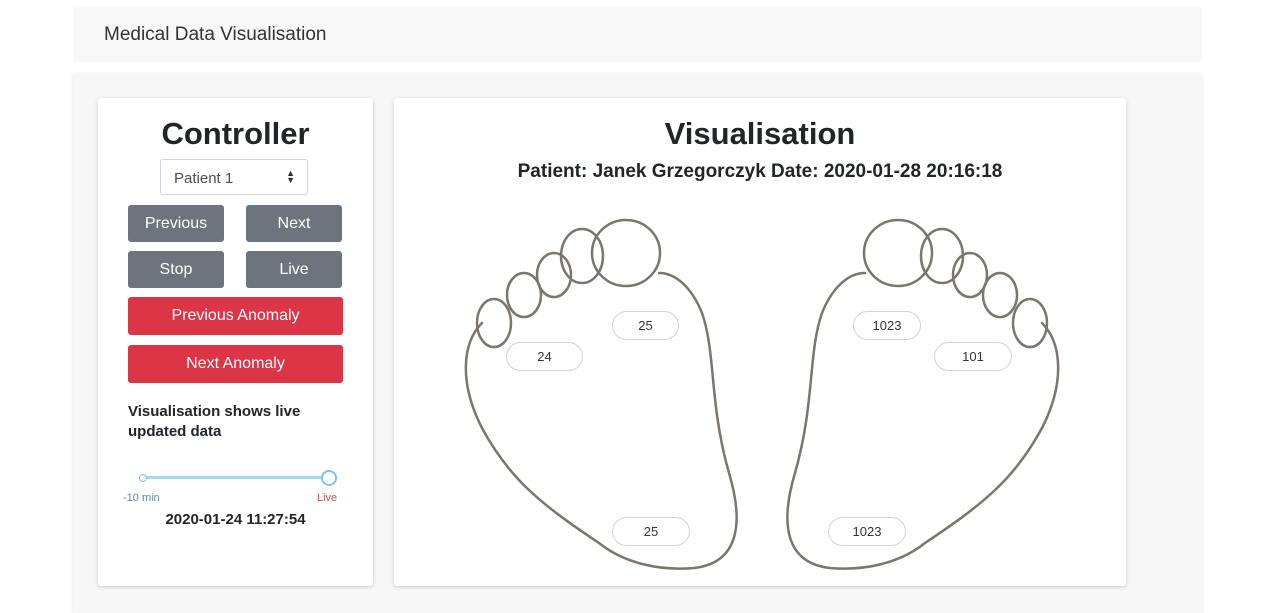 Image resolution: width=1273 pixels, height=613 pixels. What do you see at coordinates (290, 176) in the screenshot?
I see `select-arrows-icon: ▲ ▼` at bounding box center [290, 176].